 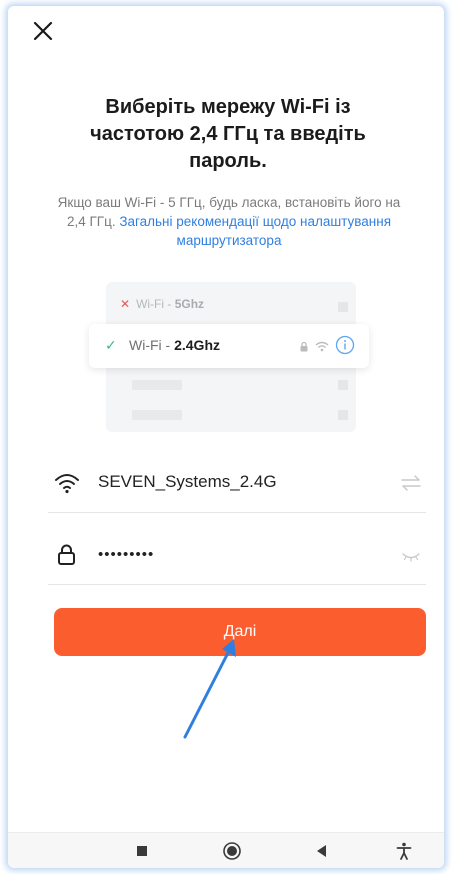 I want to click on wifi-2-4ghz-band: 2.4Ghz, so click(x=197, y=345).